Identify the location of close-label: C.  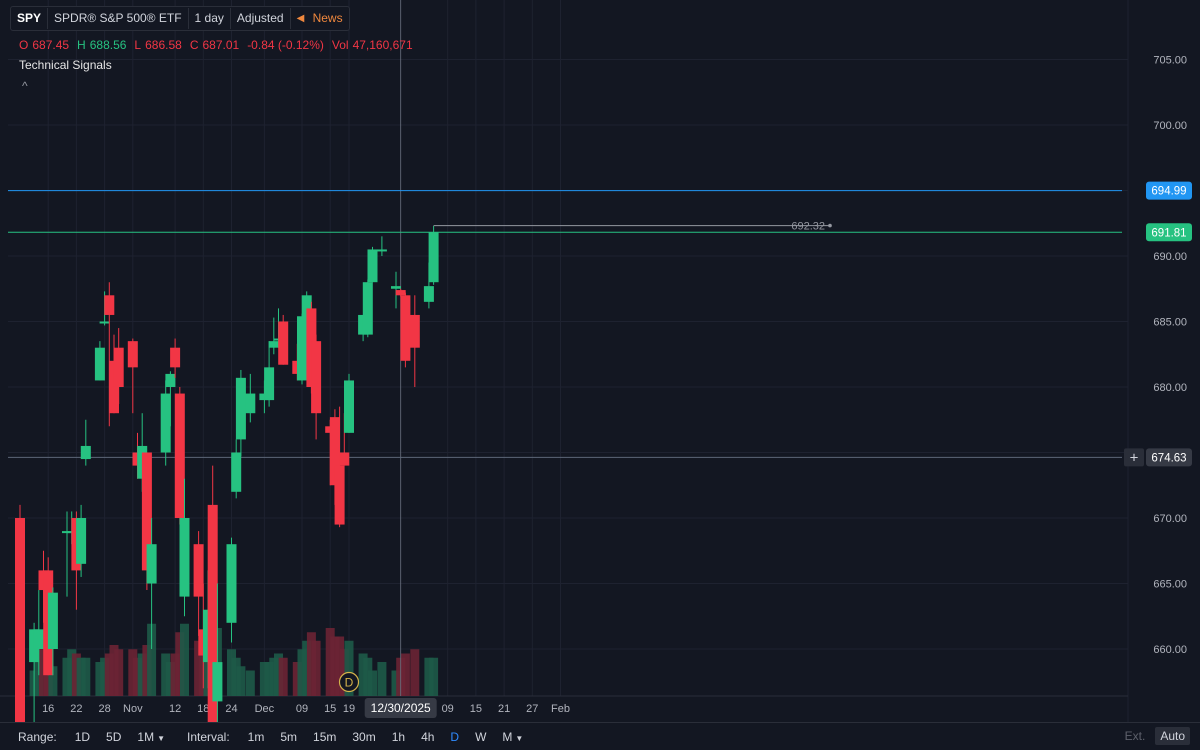
(194, 45).